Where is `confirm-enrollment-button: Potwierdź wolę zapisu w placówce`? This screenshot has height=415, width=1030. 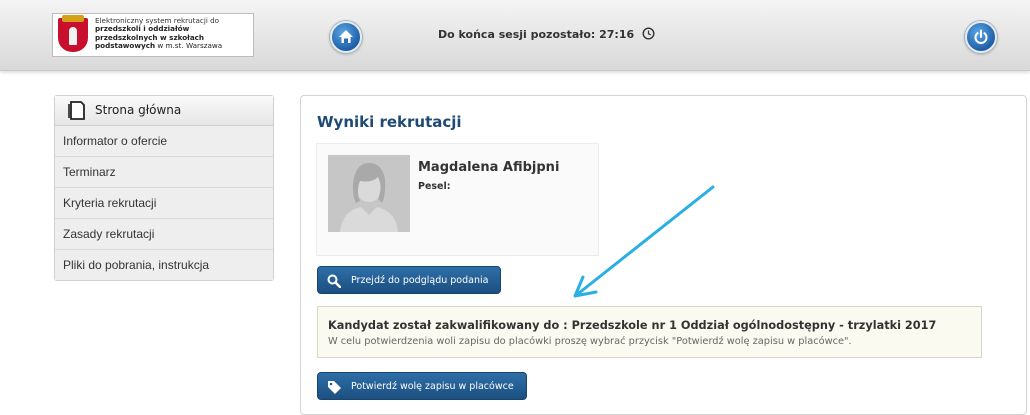
confirm-enrollment-button: Potwierdź wolę zapisu w placówce is located at coordinates (422, 386).